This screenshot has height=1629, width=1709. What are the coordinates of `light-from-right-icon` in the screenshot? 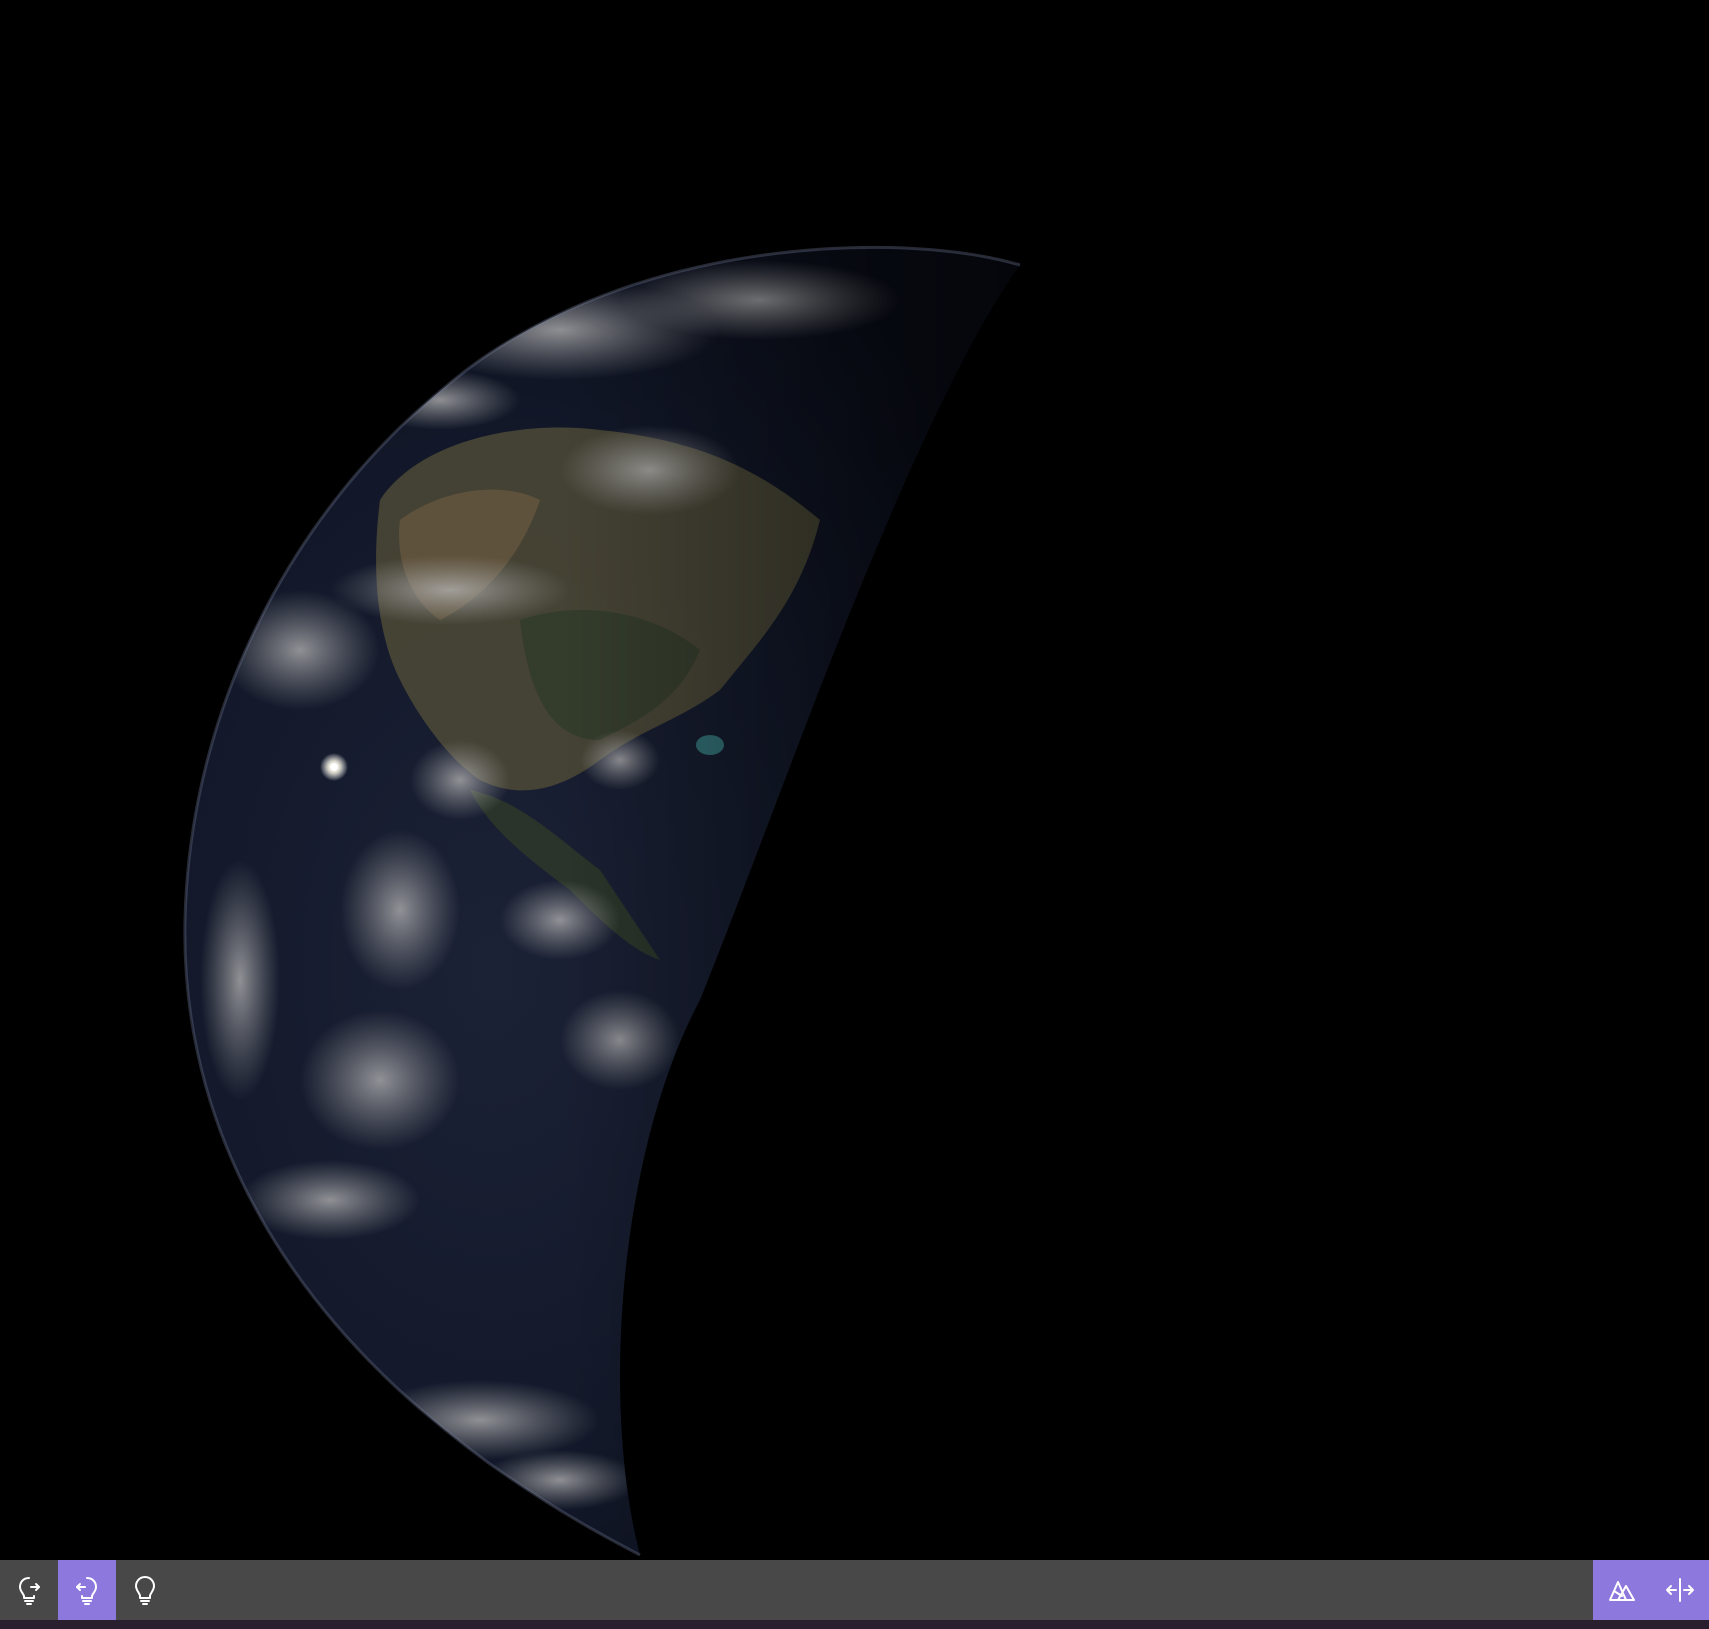 It's located at (29, 1591).